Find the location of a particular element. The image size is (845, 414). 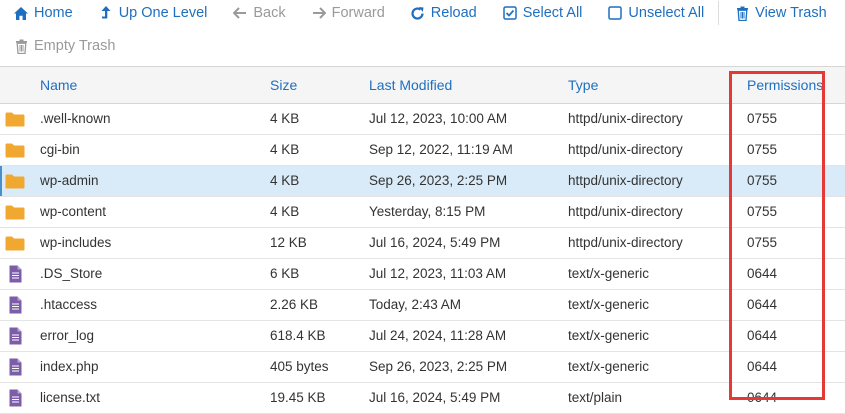

file-last-modified: Jul 24, 2024, 11:28 AM is located at coordinates (438, 335).